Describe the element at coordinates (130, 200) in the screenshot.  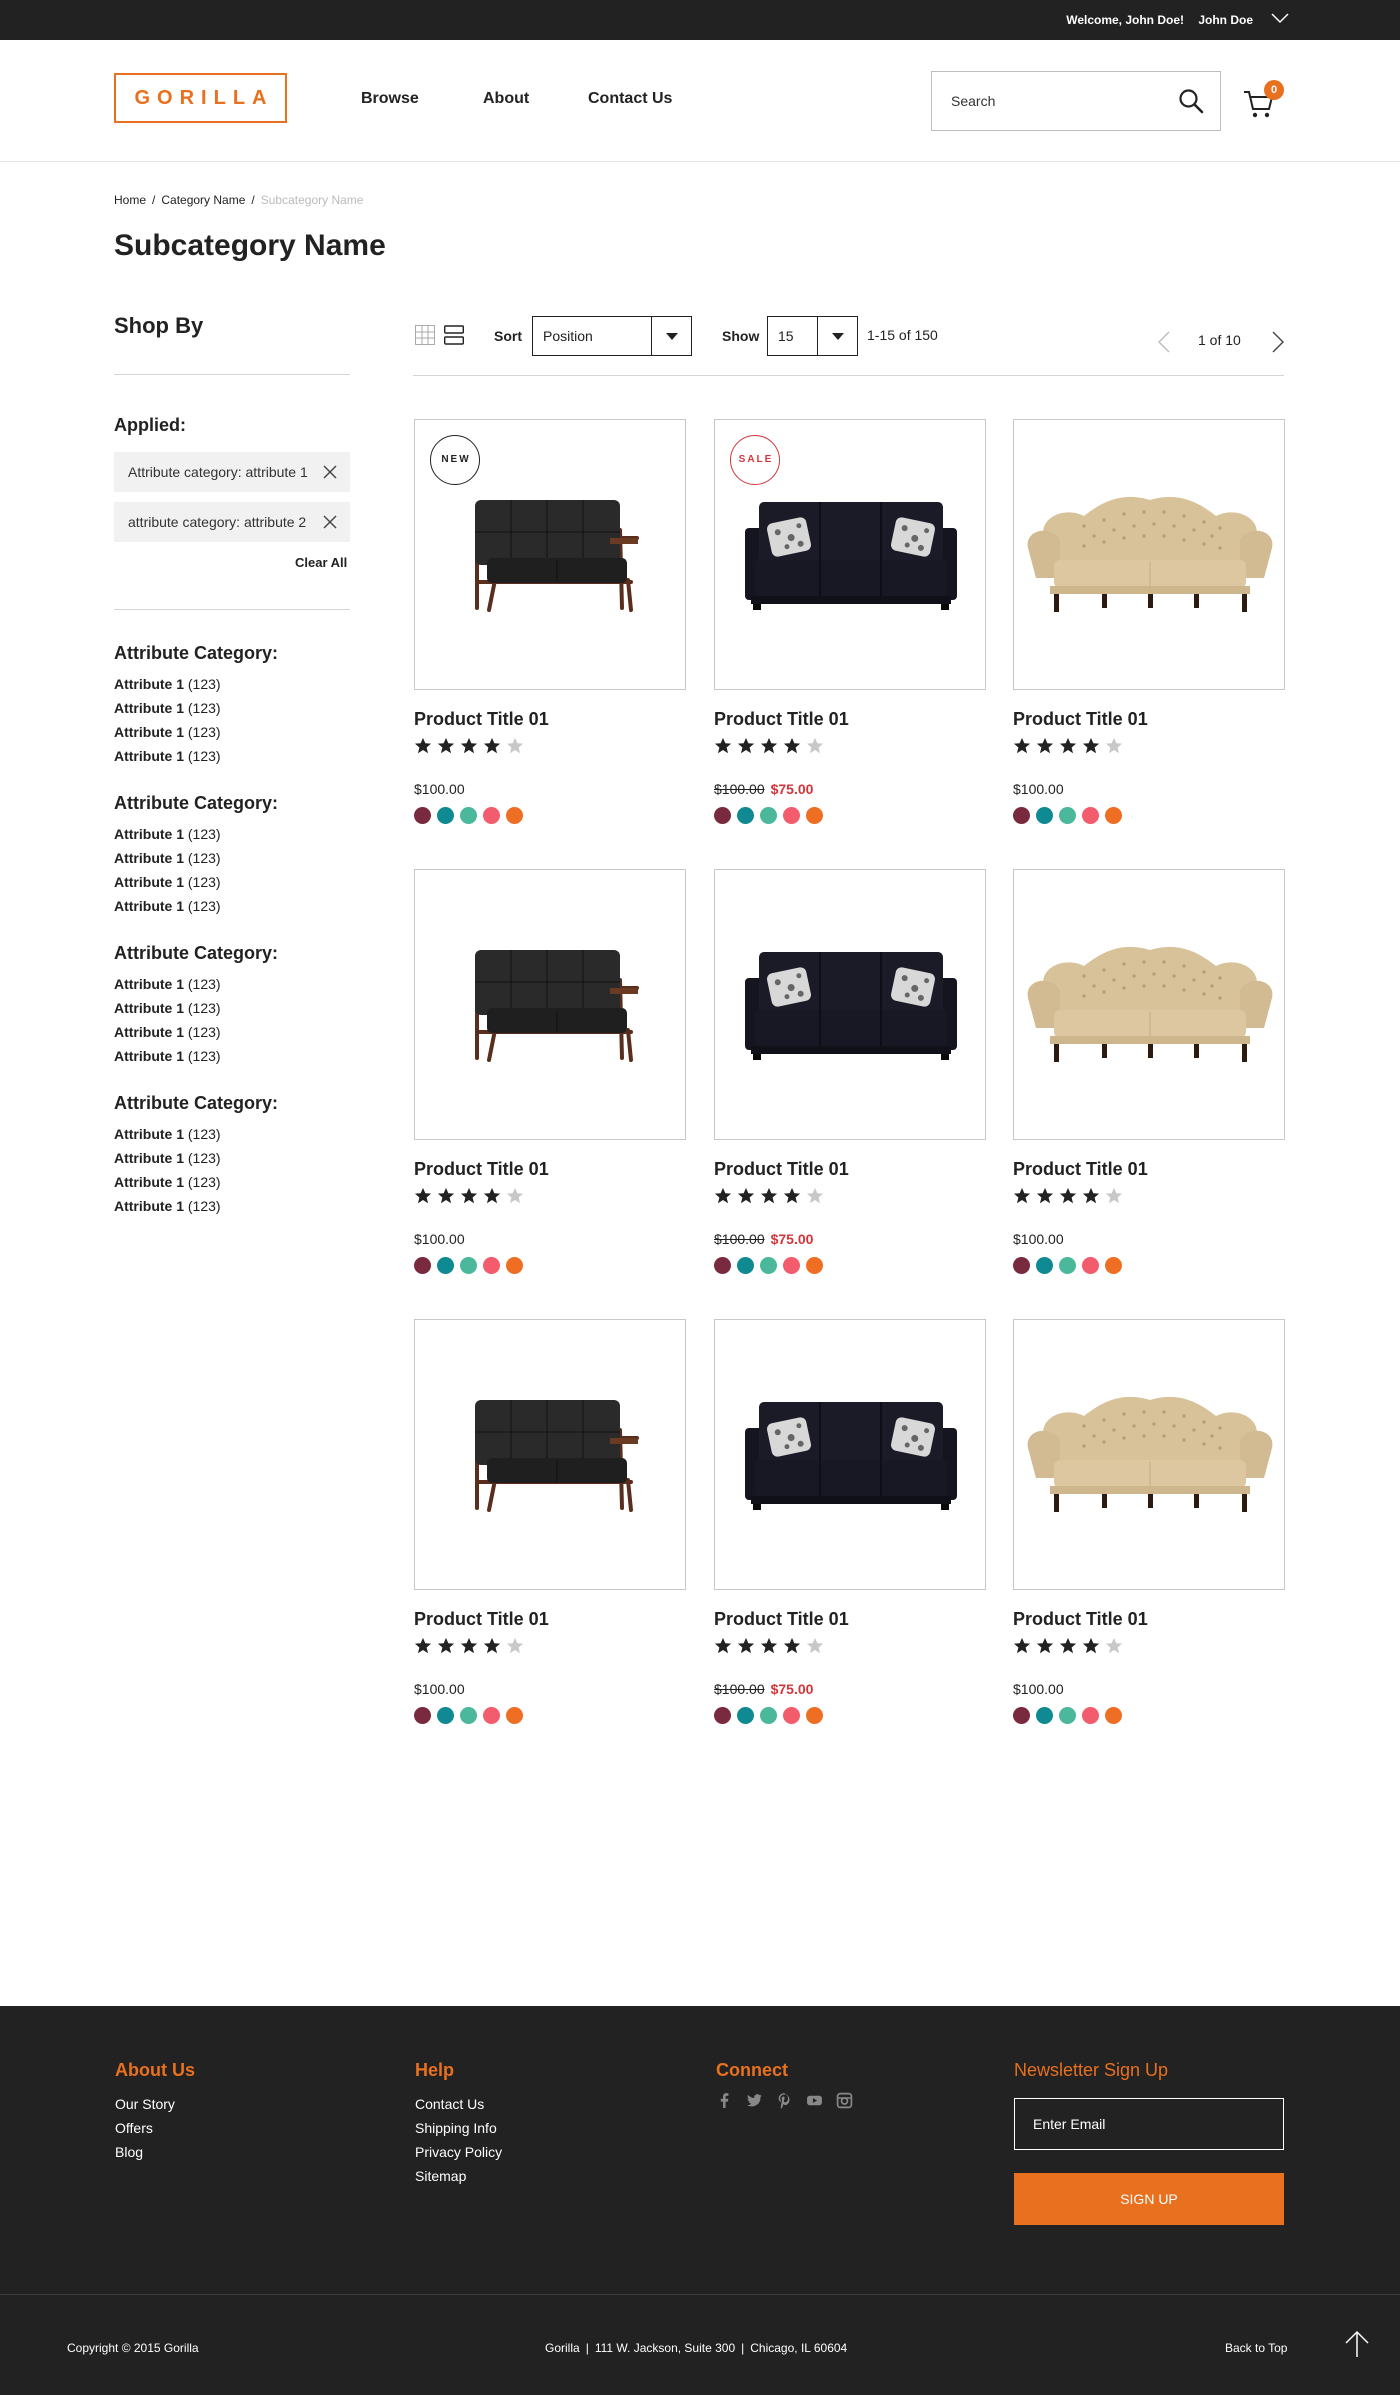
I see `breadcrumb-home: Home` at that location.